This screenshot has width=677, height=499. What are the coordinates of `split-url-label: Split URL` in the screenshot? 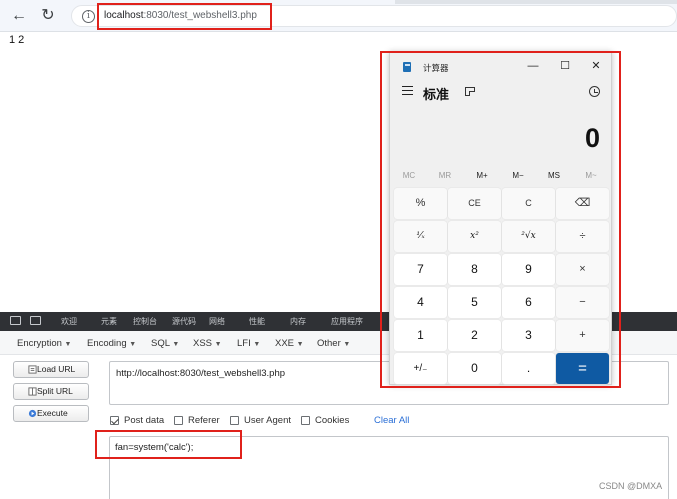 It's located at (55, 391).